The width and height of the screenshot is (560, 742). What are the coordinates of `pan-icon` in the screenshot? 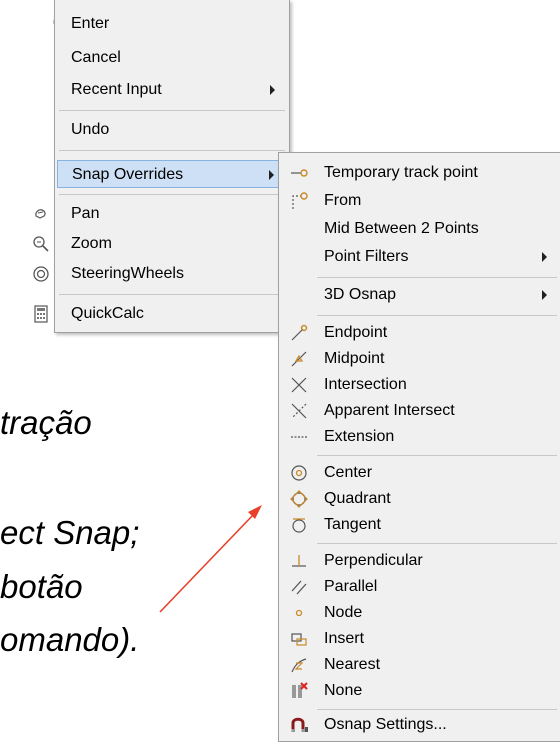 It's located at (41, 214).